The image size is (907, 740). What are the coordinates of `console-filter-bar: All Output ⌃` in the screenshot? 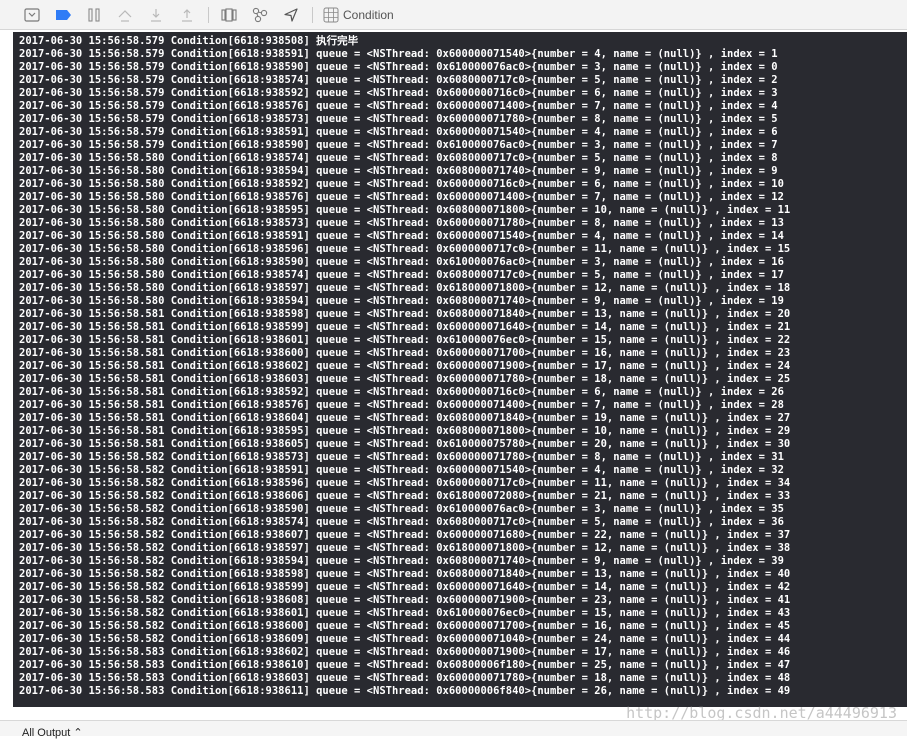 It's located at (453, 729).